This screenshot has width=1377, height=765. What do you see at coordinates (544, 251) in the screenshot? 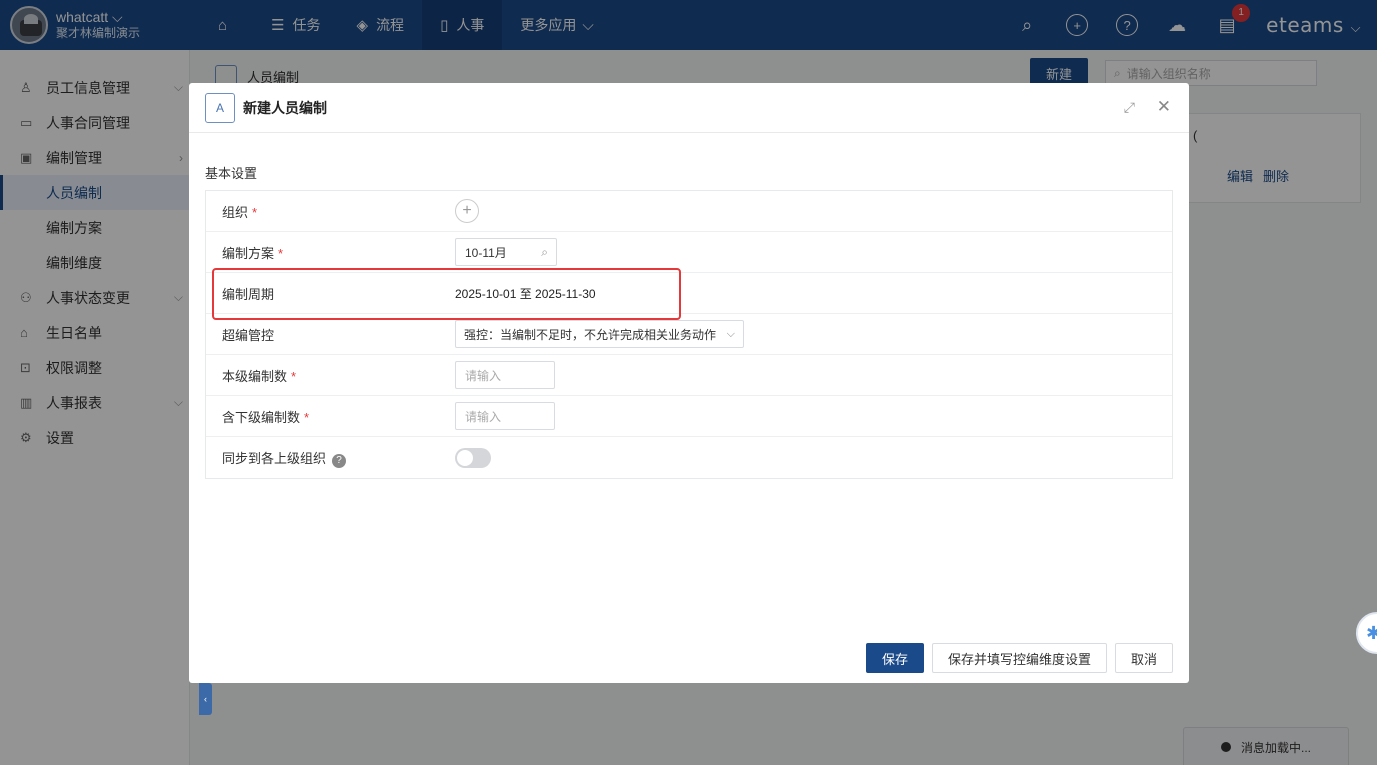
I see `search-icon: ⌕` at bounding box center [544, 251].